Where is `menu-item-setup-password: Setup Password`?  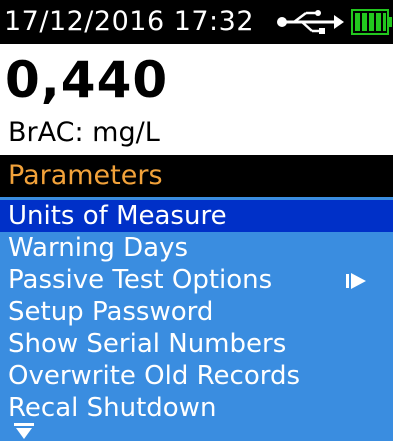 menu-item-setup-password: Setup Password is located at coordinates (196, 312).